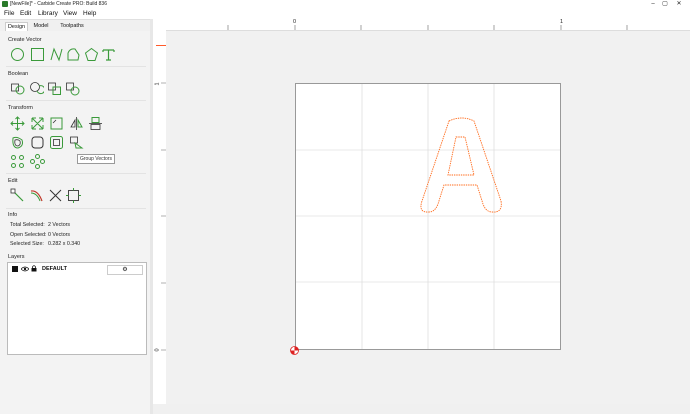 The width and height of the screenshot is (690, 414). Describe the element at coordinates (9, 13) in the screenshot. I see `menu-file: File` at that location.